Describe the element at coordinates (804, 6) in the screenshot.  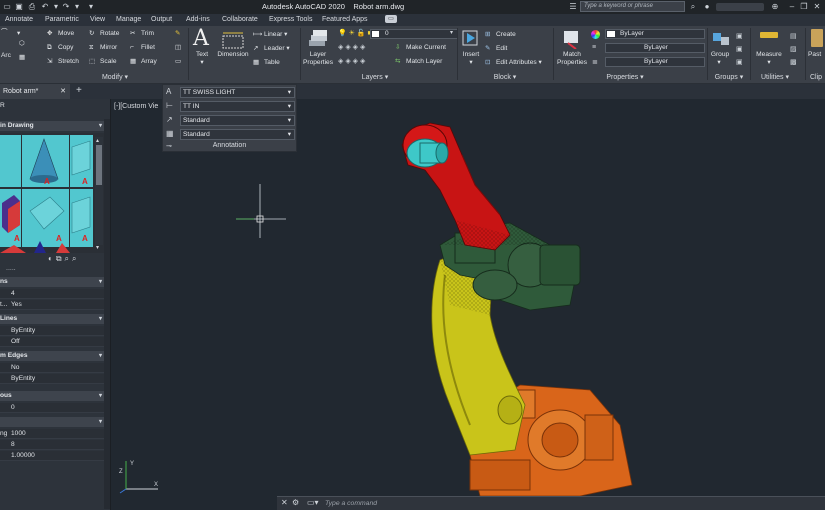
I see `restore-icon: ❐` at that location.